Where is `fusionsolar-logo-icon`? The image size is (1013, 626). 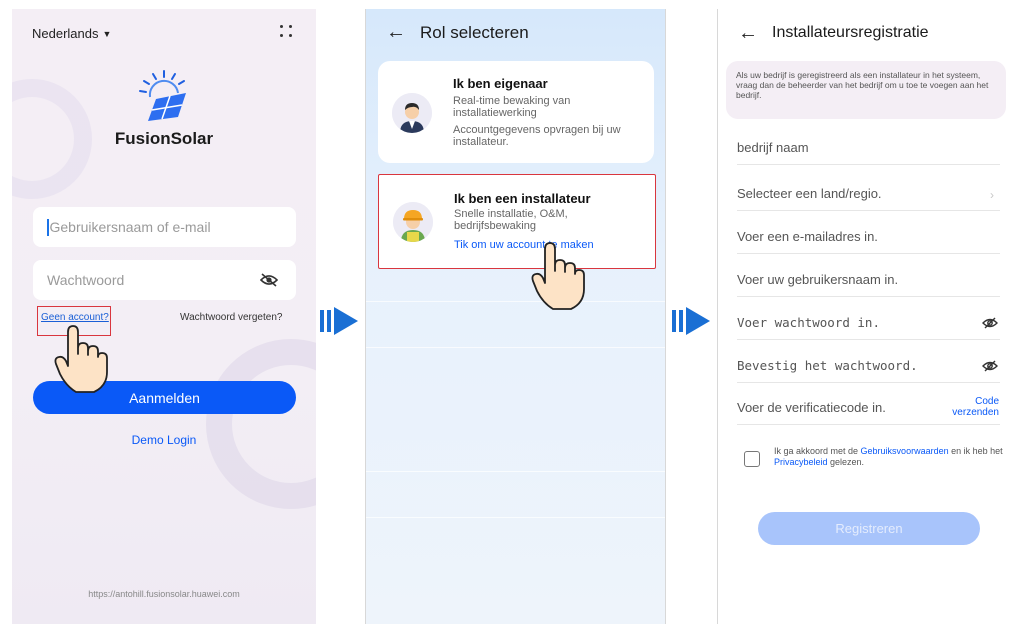 fusionsolar-logo-icon is located at coordinates (162, 95).